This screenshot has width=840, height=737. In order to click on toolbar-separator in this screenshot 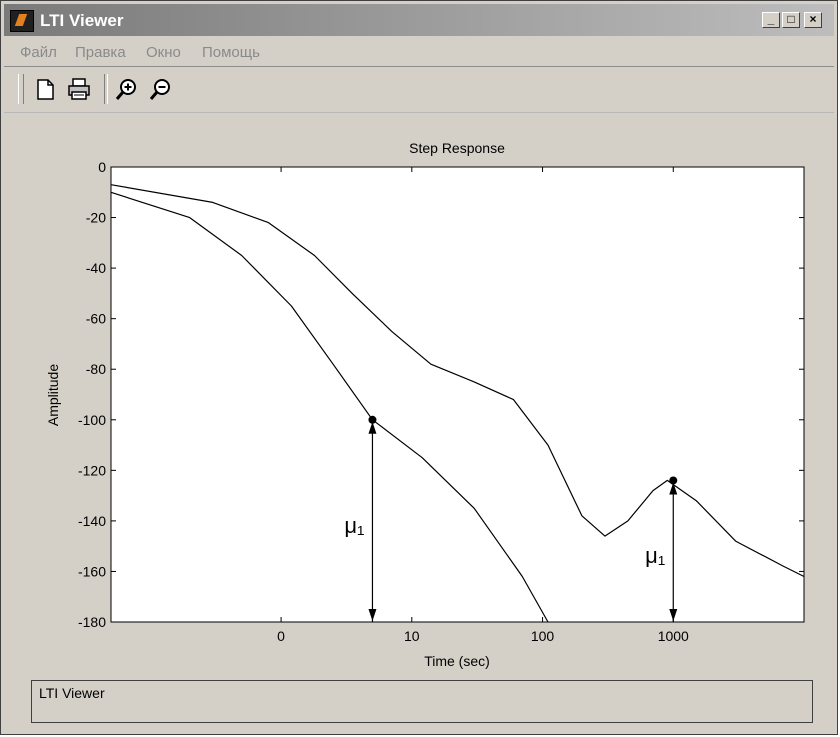, I will do `click(106, 89)`.